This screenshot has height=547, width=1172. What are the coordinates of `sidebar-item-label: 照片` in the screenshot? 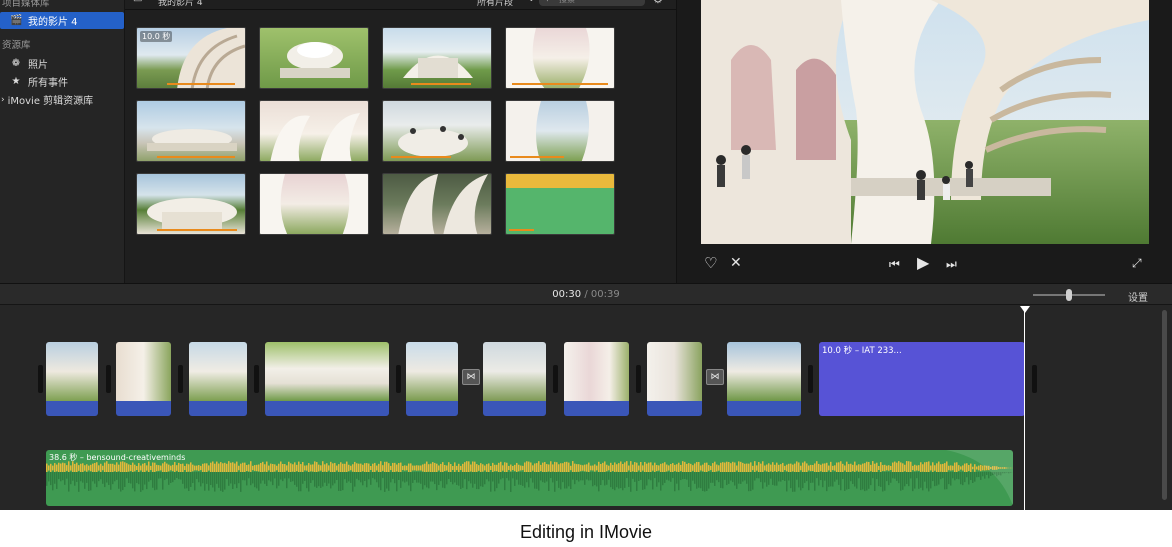 It's located at (38, 65).